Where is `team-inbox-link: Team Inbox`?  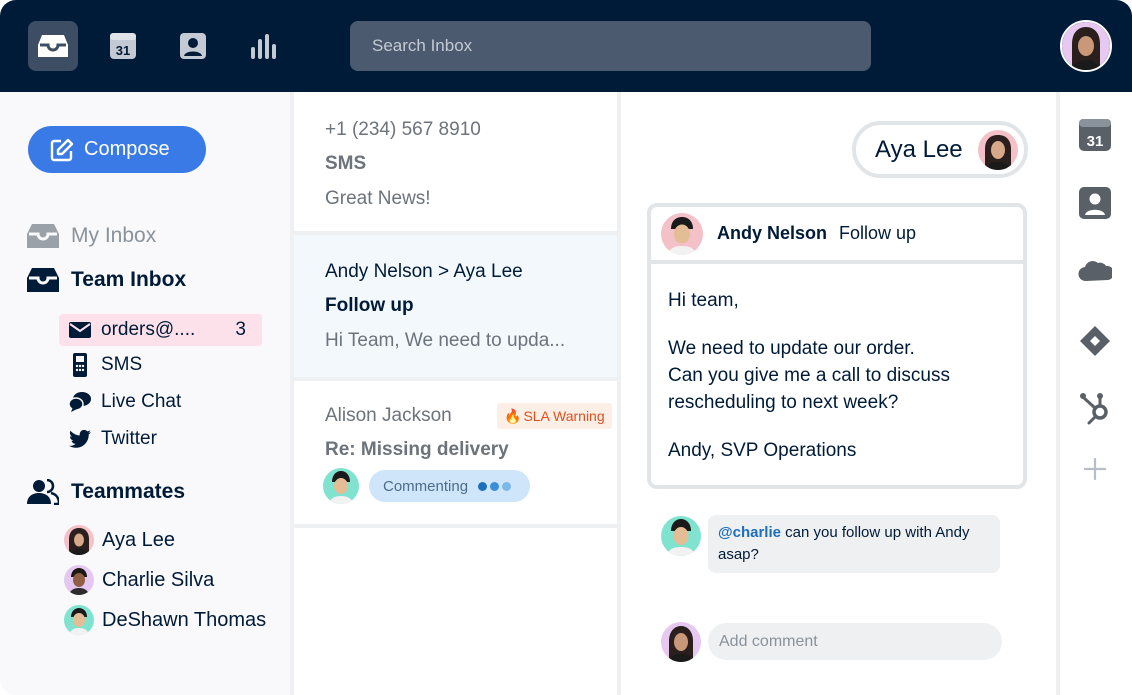
team-inbox-link: Team Inbox is located at coordinates (106, 280).